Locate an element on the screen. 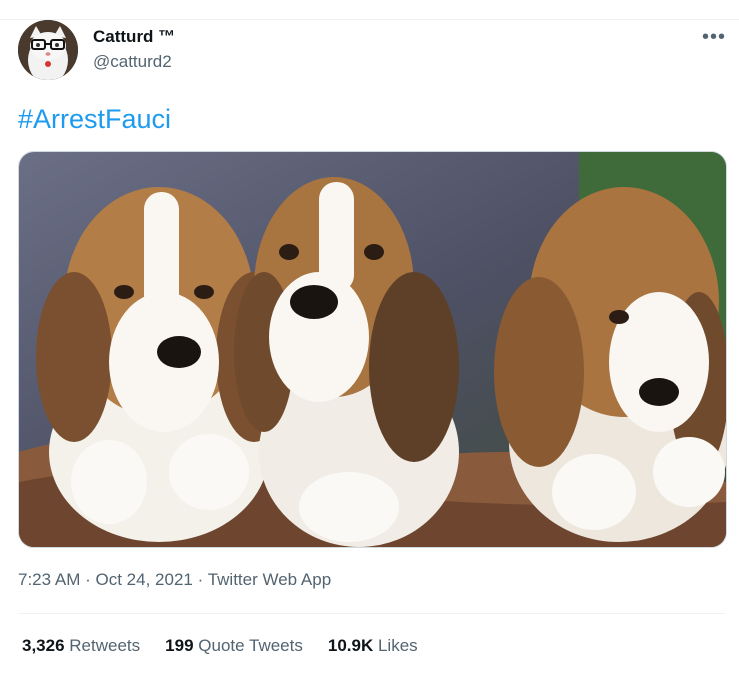  quote-tweets-stat: 199 Quote Tweets is located at coordinates (234, 646).